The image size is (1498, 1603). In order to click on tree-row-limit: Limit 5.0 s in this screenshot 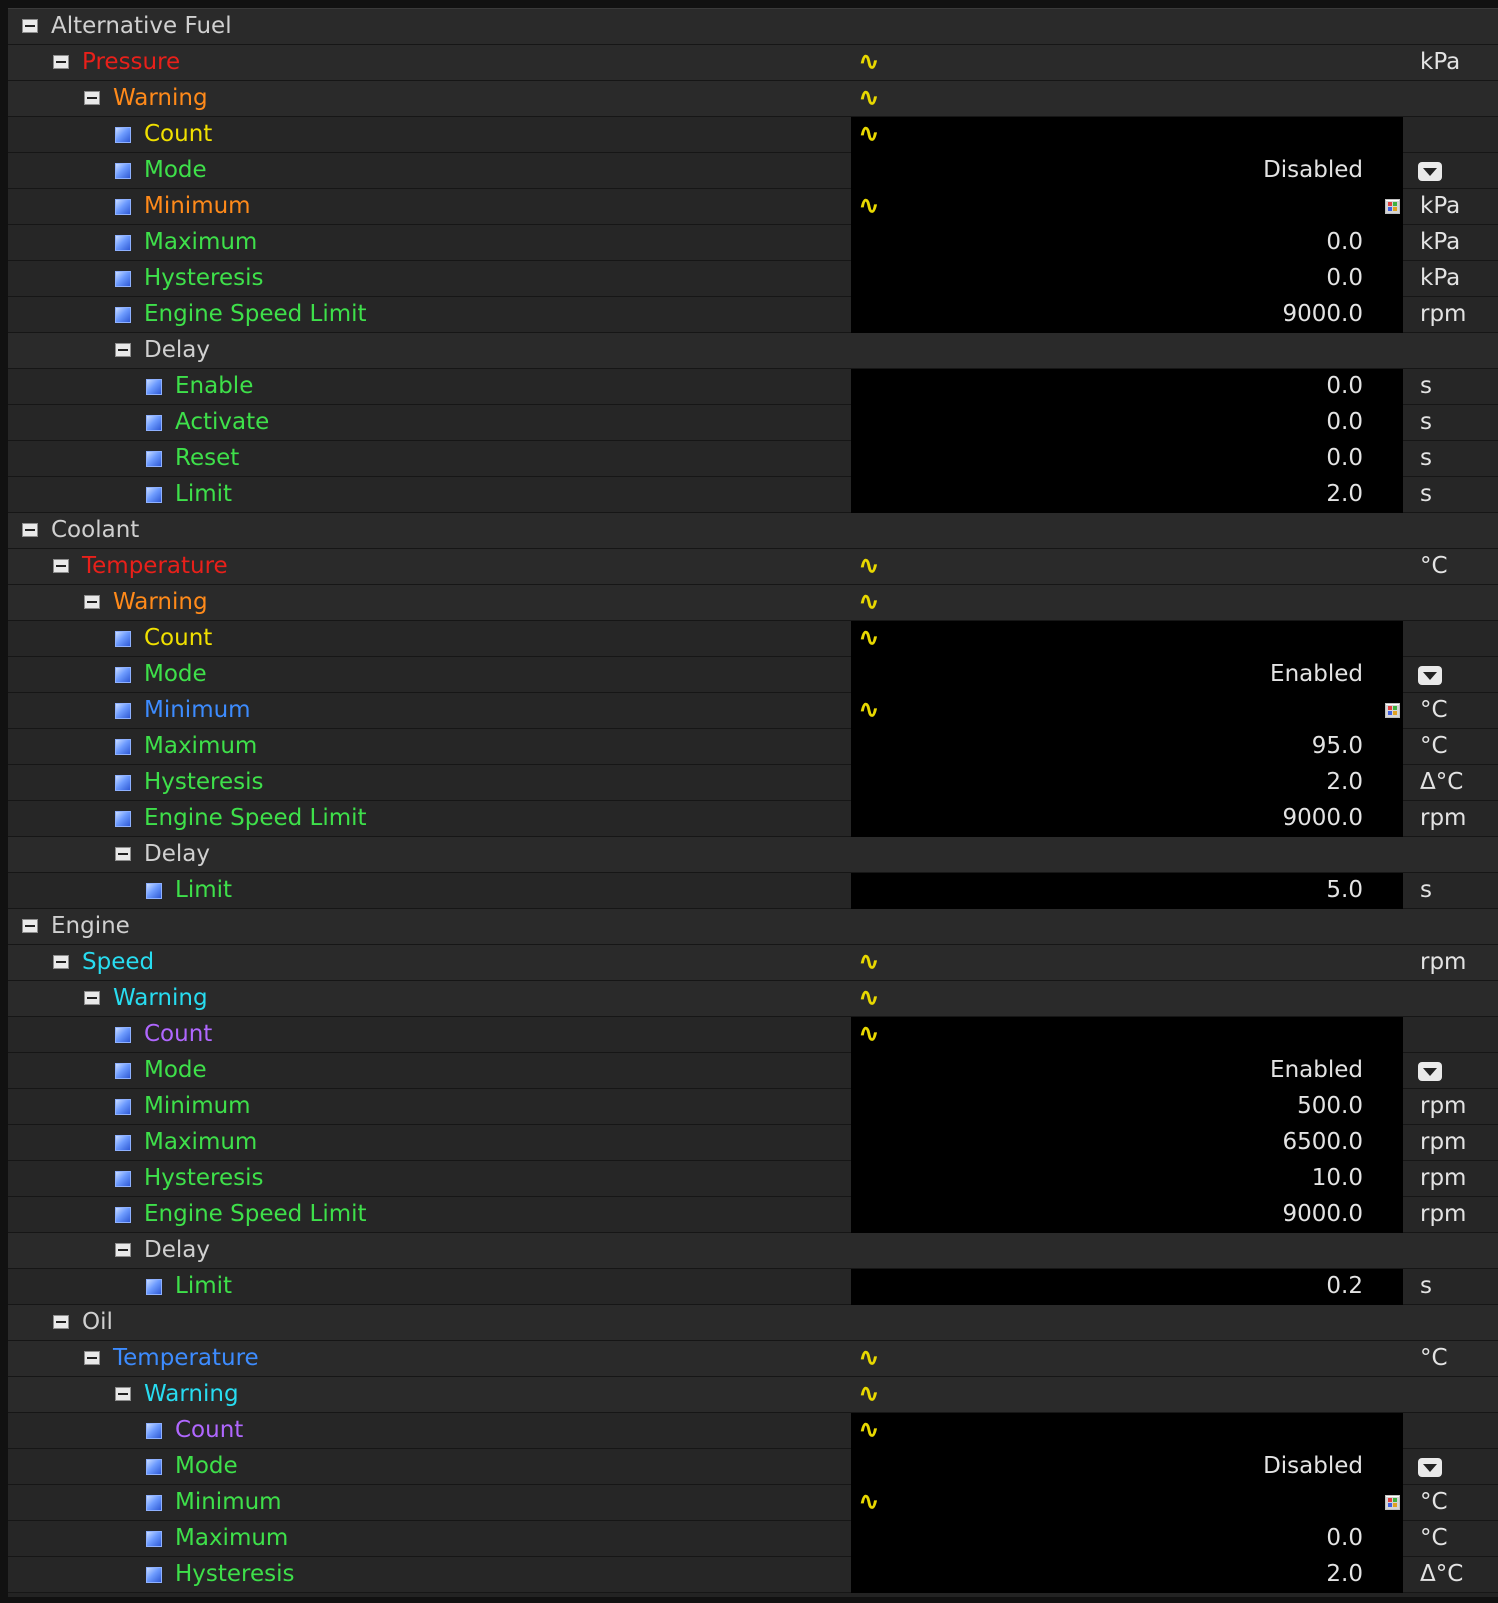, I will do `click(753, 891)`.